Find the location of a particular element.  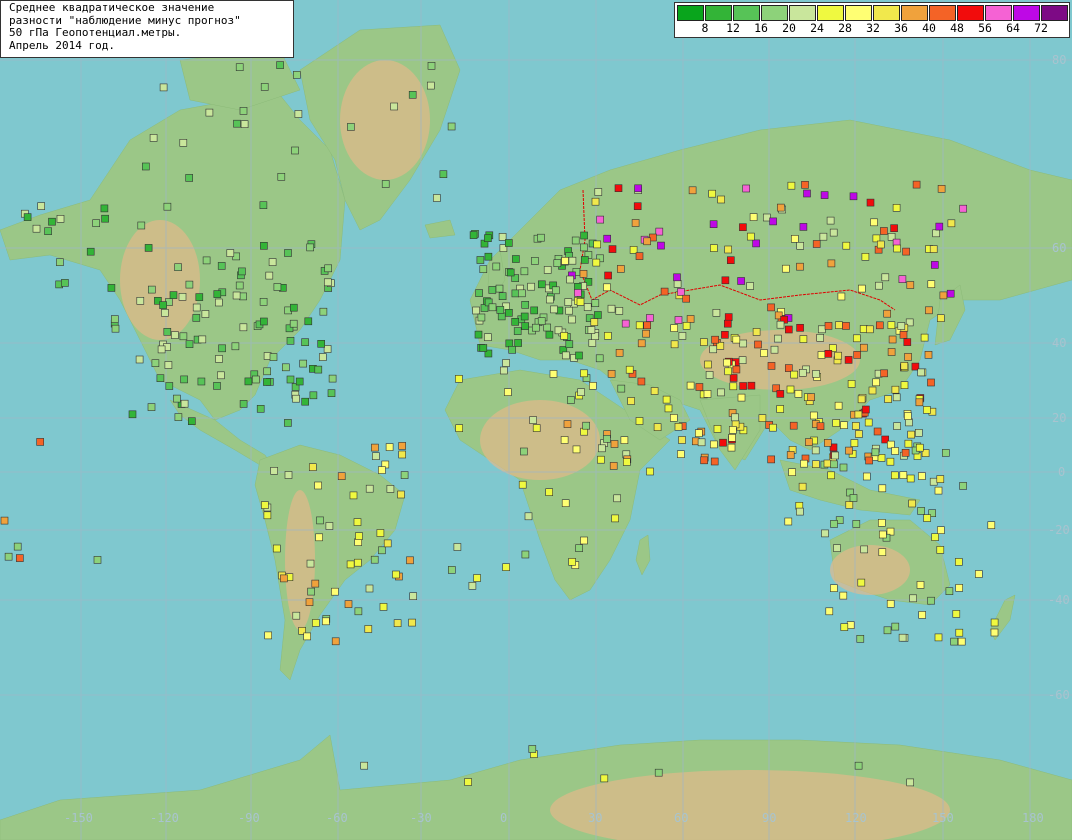

legend-label: 28 is located at coordinates (845, 28).